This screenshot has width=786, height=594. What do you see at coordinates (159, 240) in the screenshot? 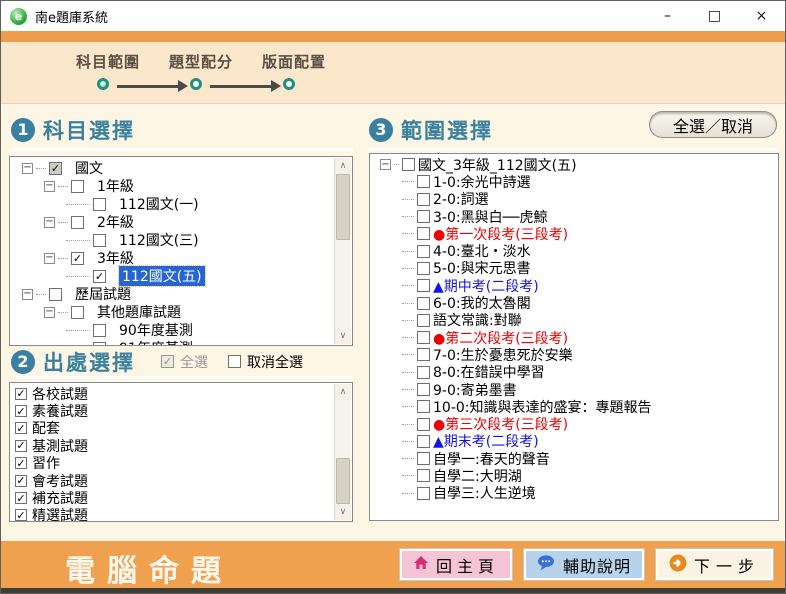
I see `tree-item-label: 112國文(三)` at bounding box center [159, 240].